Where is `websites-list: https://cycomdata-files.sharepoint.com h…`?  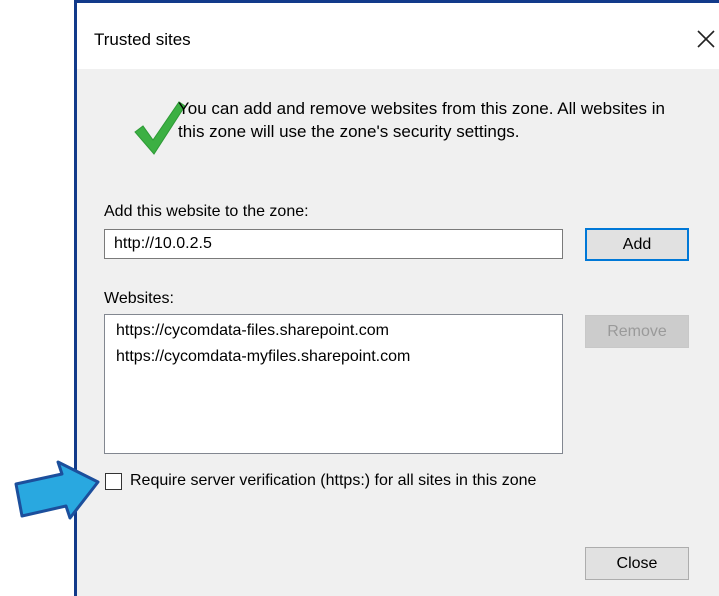
websites-list: https://cycomdata-files.sharepoint.com h… is located at coordinates (333, 384).